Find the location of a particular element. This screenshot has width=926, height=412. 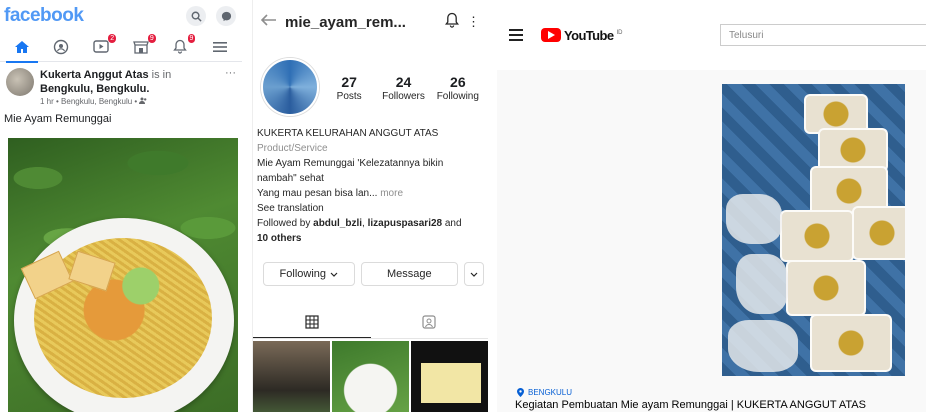

groups-icon is located at coordinates (61, 47).